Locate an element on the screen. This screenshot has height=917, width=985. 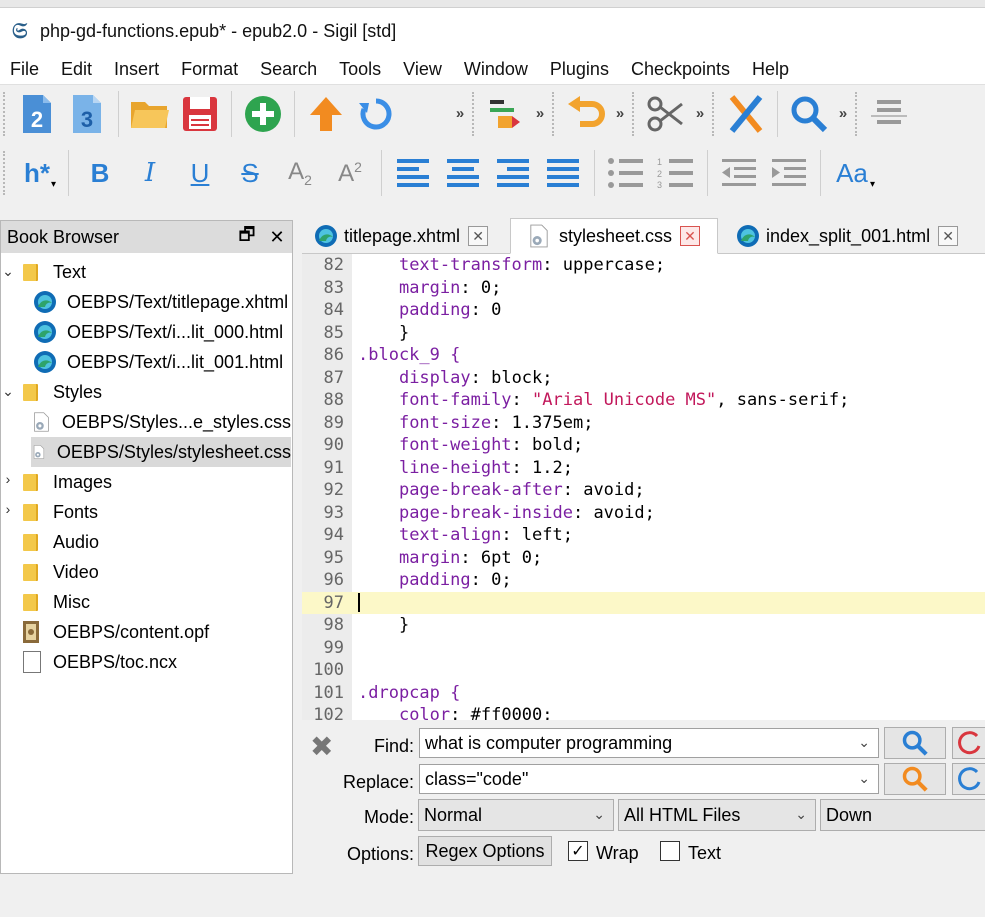
move-up-button is located at coordinates (326, 114).